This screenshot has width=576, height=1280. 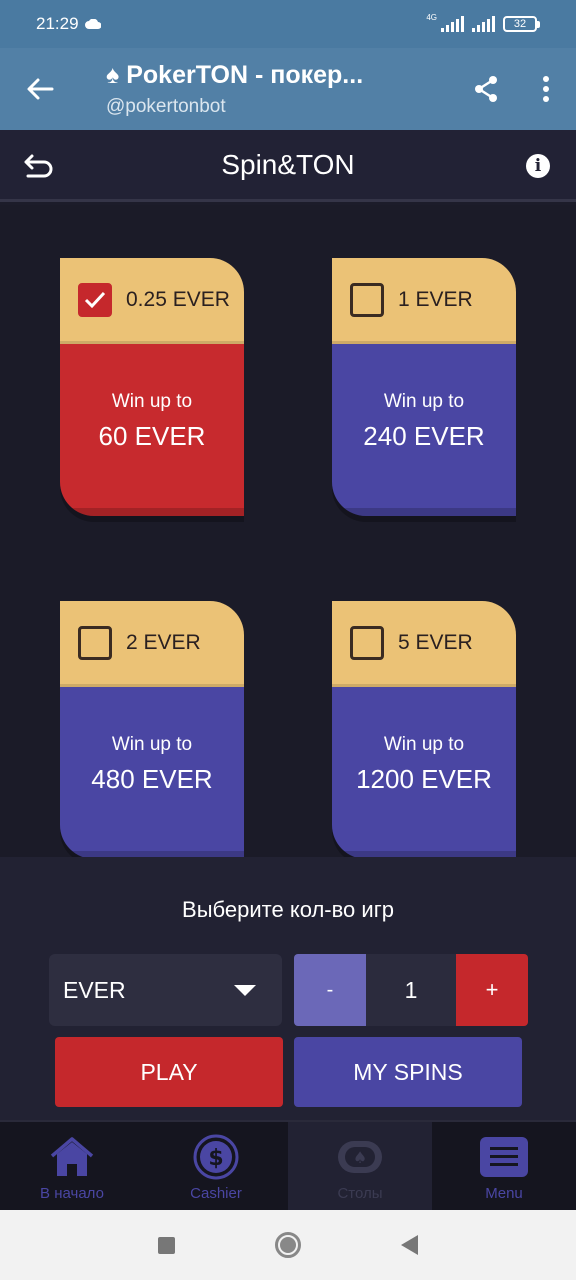 What do you see at coordinates (72, 1156) in the screenshot?
I see `home-icon` at bounding box center [72, 1156].